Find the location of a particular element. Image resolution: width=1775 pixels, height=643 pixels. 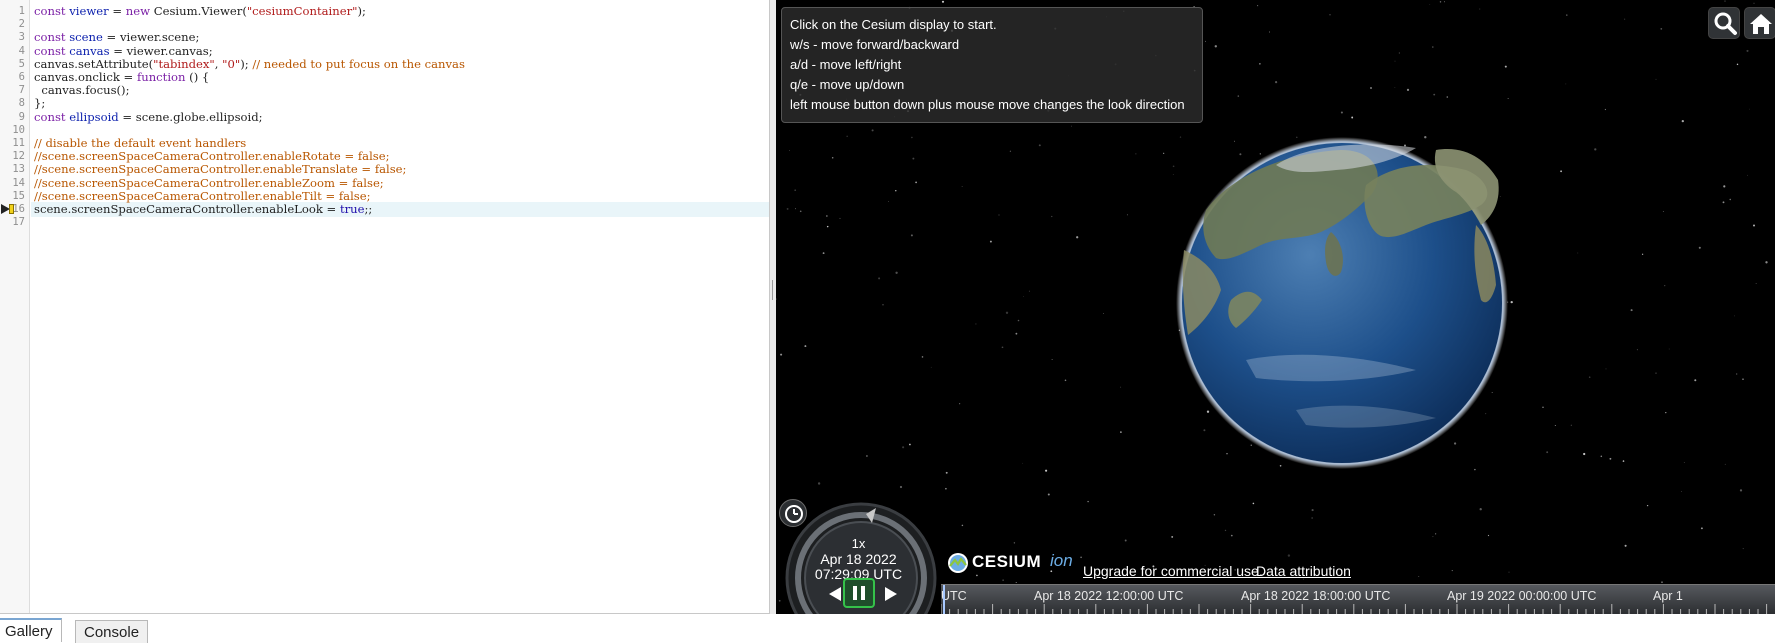

animation-widget: 1x Apr 18 2022 07:29:09 UTC is located at coordinates (858, 555).